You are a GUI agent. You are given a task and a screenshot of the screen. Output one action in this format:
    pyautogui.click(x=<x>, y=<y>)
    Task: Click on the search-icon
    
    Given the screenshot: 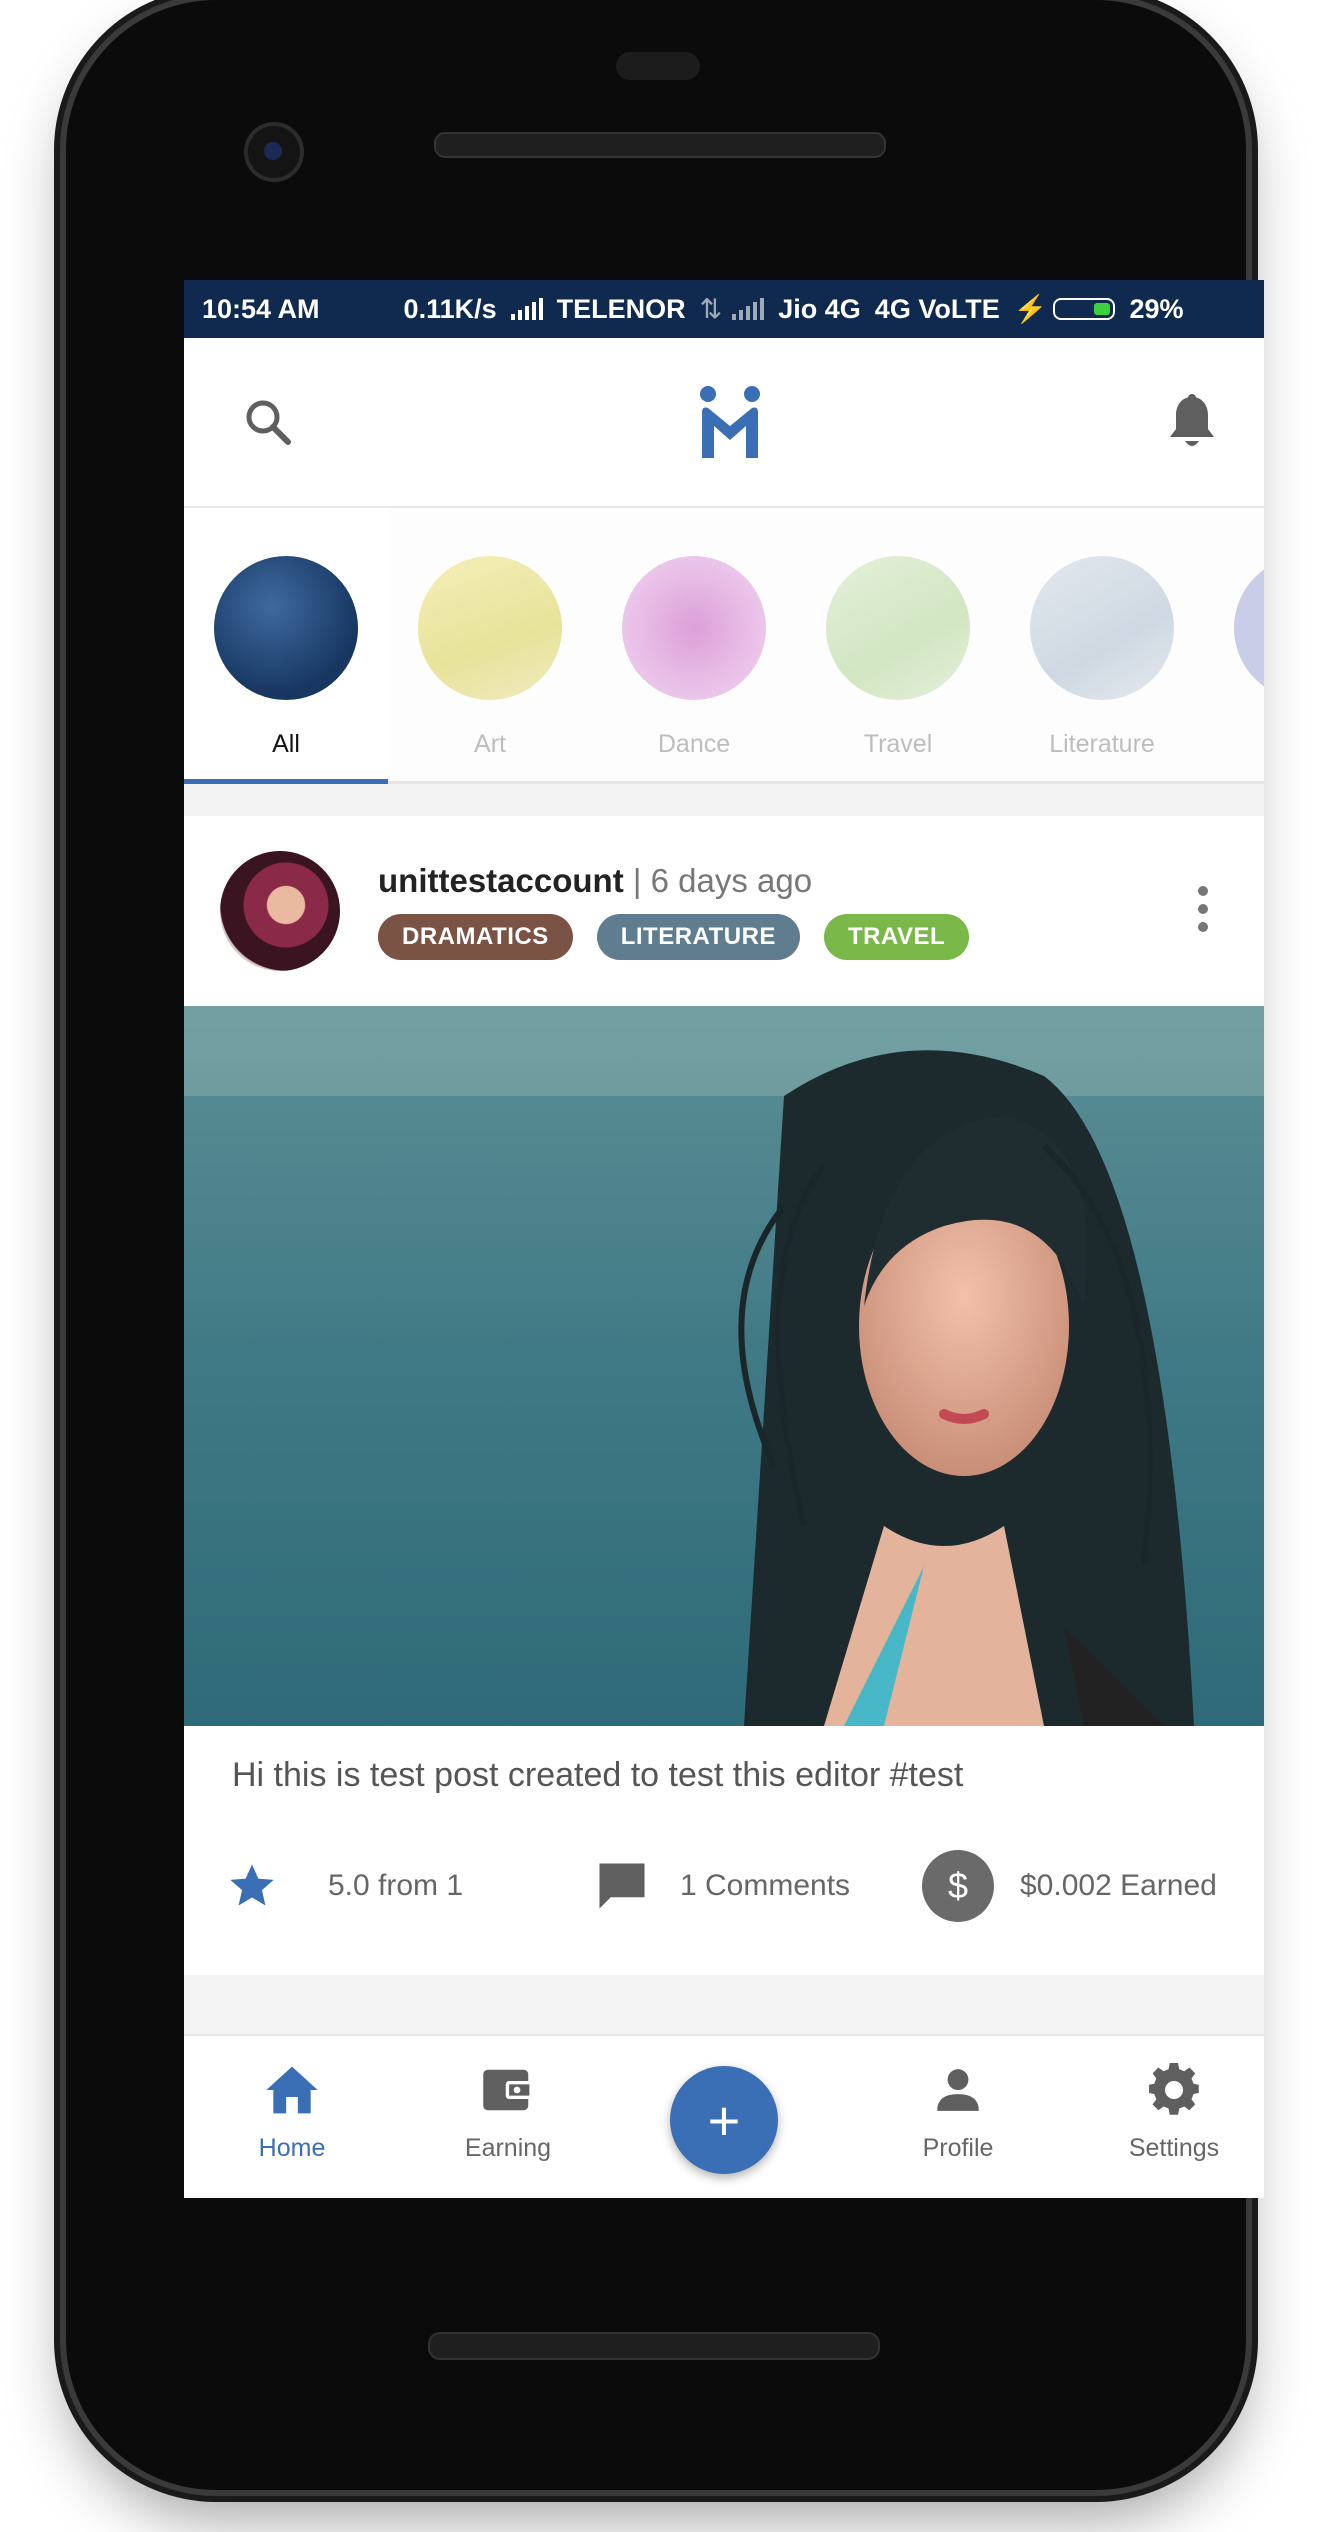 What is the action you would take?
    pyautogui.click(x=268, y=422)
    